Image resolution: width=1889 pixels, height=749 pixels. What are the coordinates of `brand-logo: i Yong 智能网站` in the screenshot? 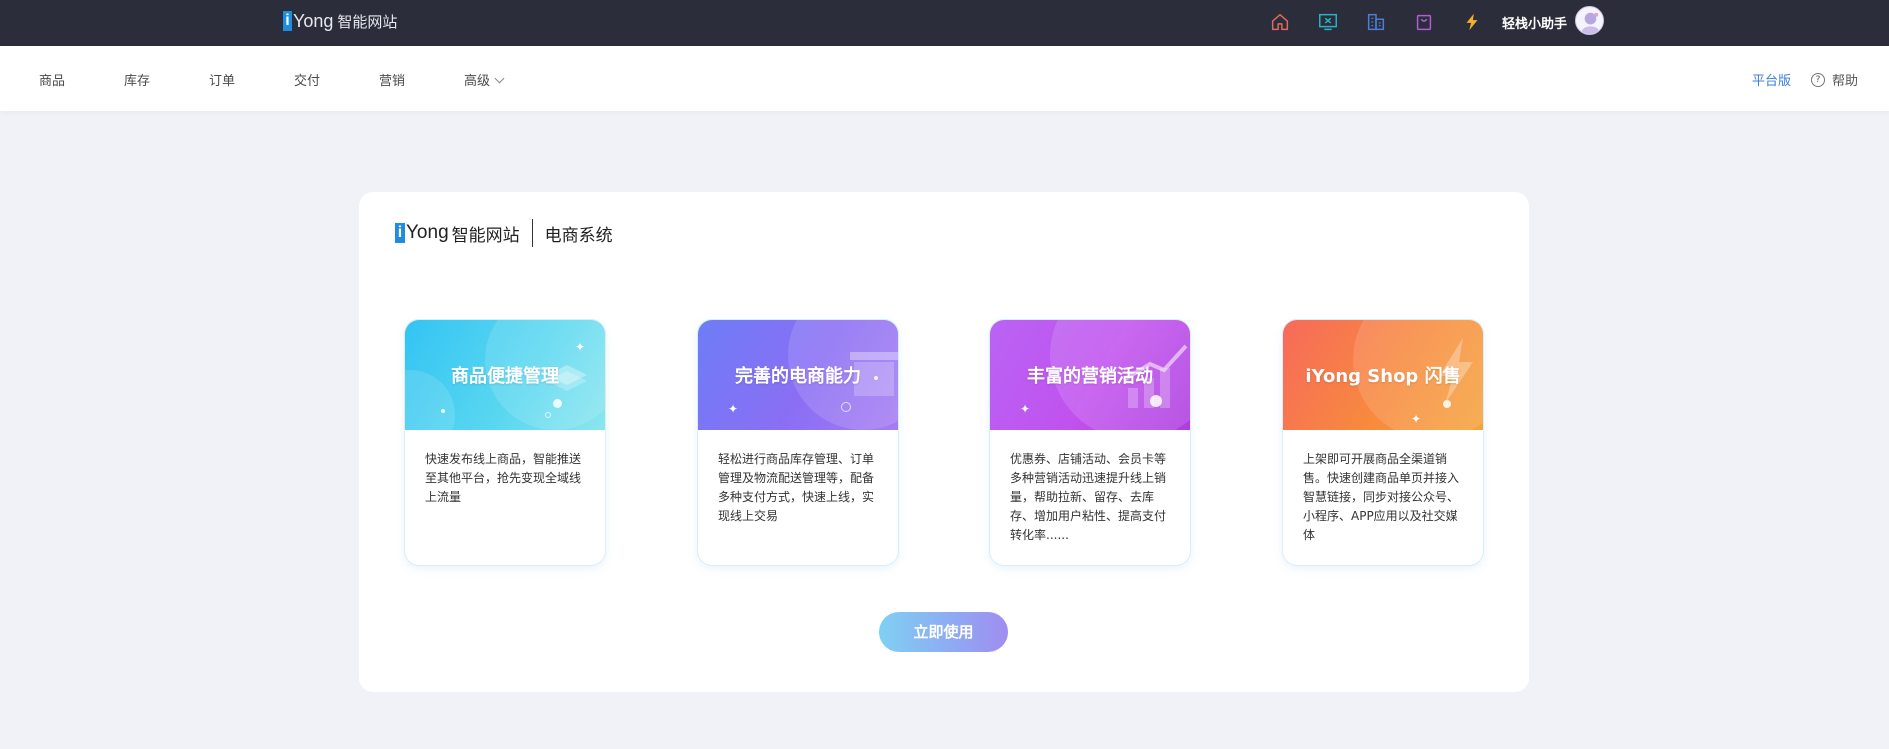 It's located at (340, 21).